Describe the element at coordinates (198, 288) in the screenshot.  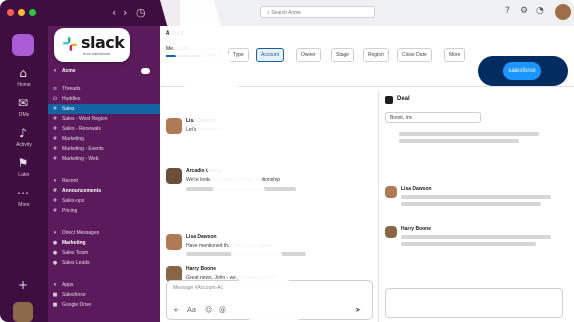
I see `composer-placeholder: Message #Account-Ac` at that location.